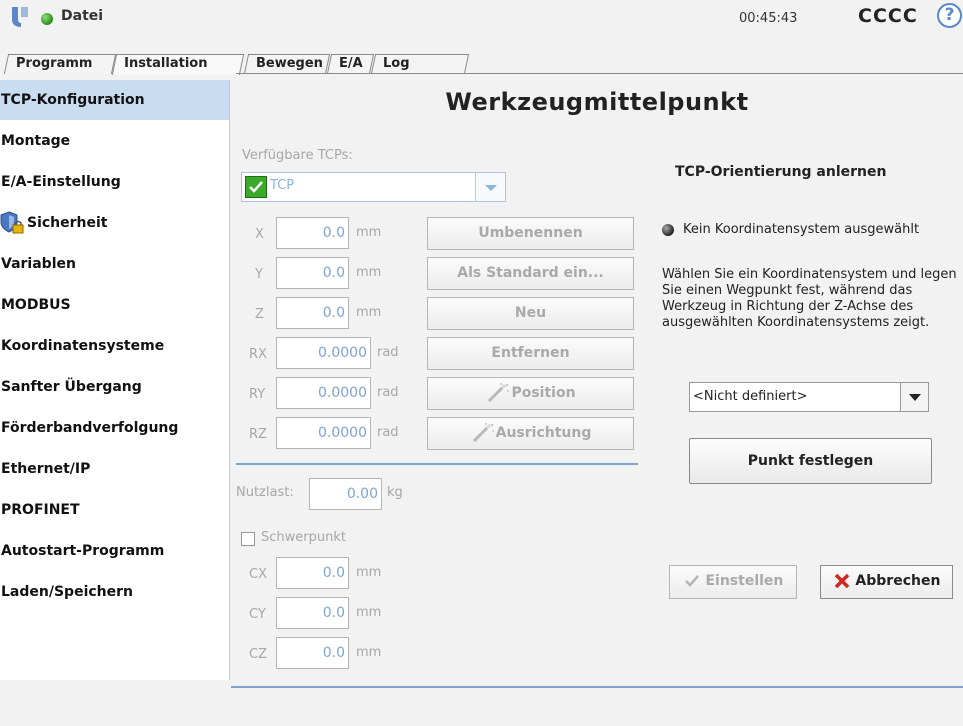 The height and width of the screenshot is (726, 963). I want to click on sidebar-item-load-save: Laden/Speichern, so click(114, 592).